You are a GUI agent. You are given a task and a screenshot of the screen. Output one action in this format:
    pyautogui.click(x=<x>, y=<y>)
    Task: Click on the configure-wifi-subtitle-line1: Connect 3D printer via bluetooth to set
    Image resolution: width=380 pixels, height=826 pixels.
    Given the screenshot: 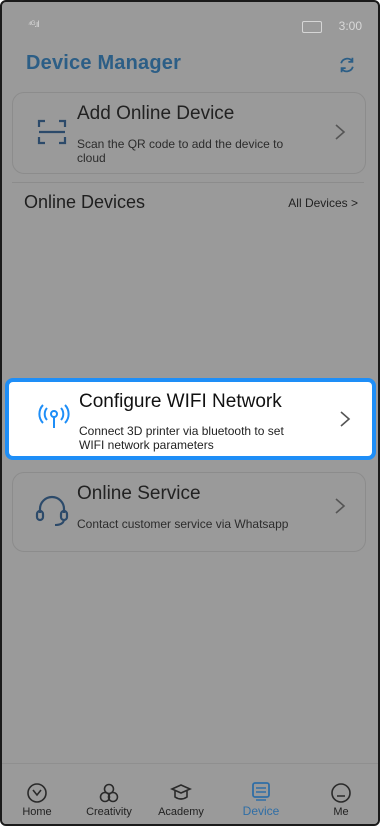 What is the action you would take?
    pyautogui.click(x=181, y=431)
    